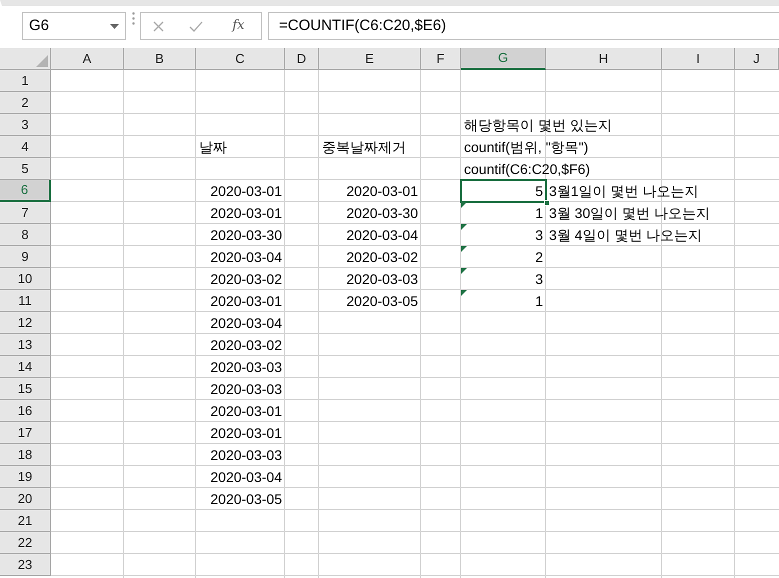 This screenshot has height=578, width=779. I want to click on drag-handle-icon, so click(133, 18).